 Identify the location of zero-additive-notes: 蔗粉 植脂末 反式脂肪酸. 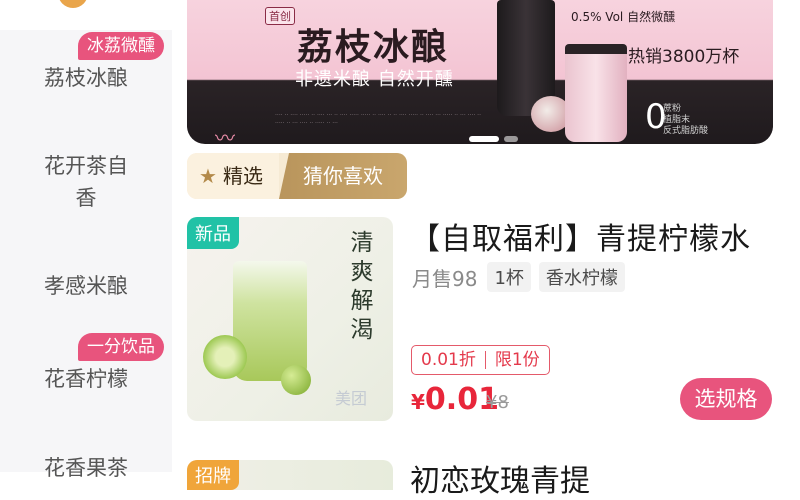
(685, 120).